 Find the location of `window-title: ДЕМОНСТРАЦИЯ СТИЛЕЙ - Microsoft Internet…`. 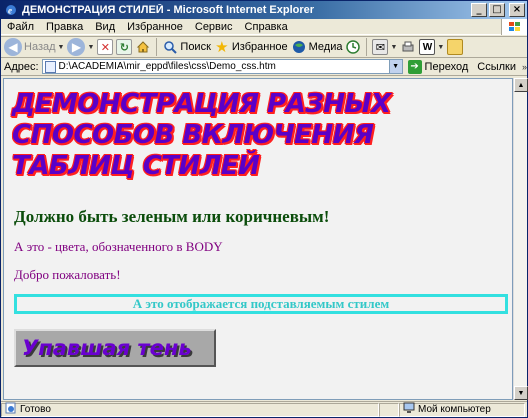

window-title: ДЕМОНСТРАЦИЯ СТИЛЕЙ - Microsoft Internet… is located at coordinates (168, 10).